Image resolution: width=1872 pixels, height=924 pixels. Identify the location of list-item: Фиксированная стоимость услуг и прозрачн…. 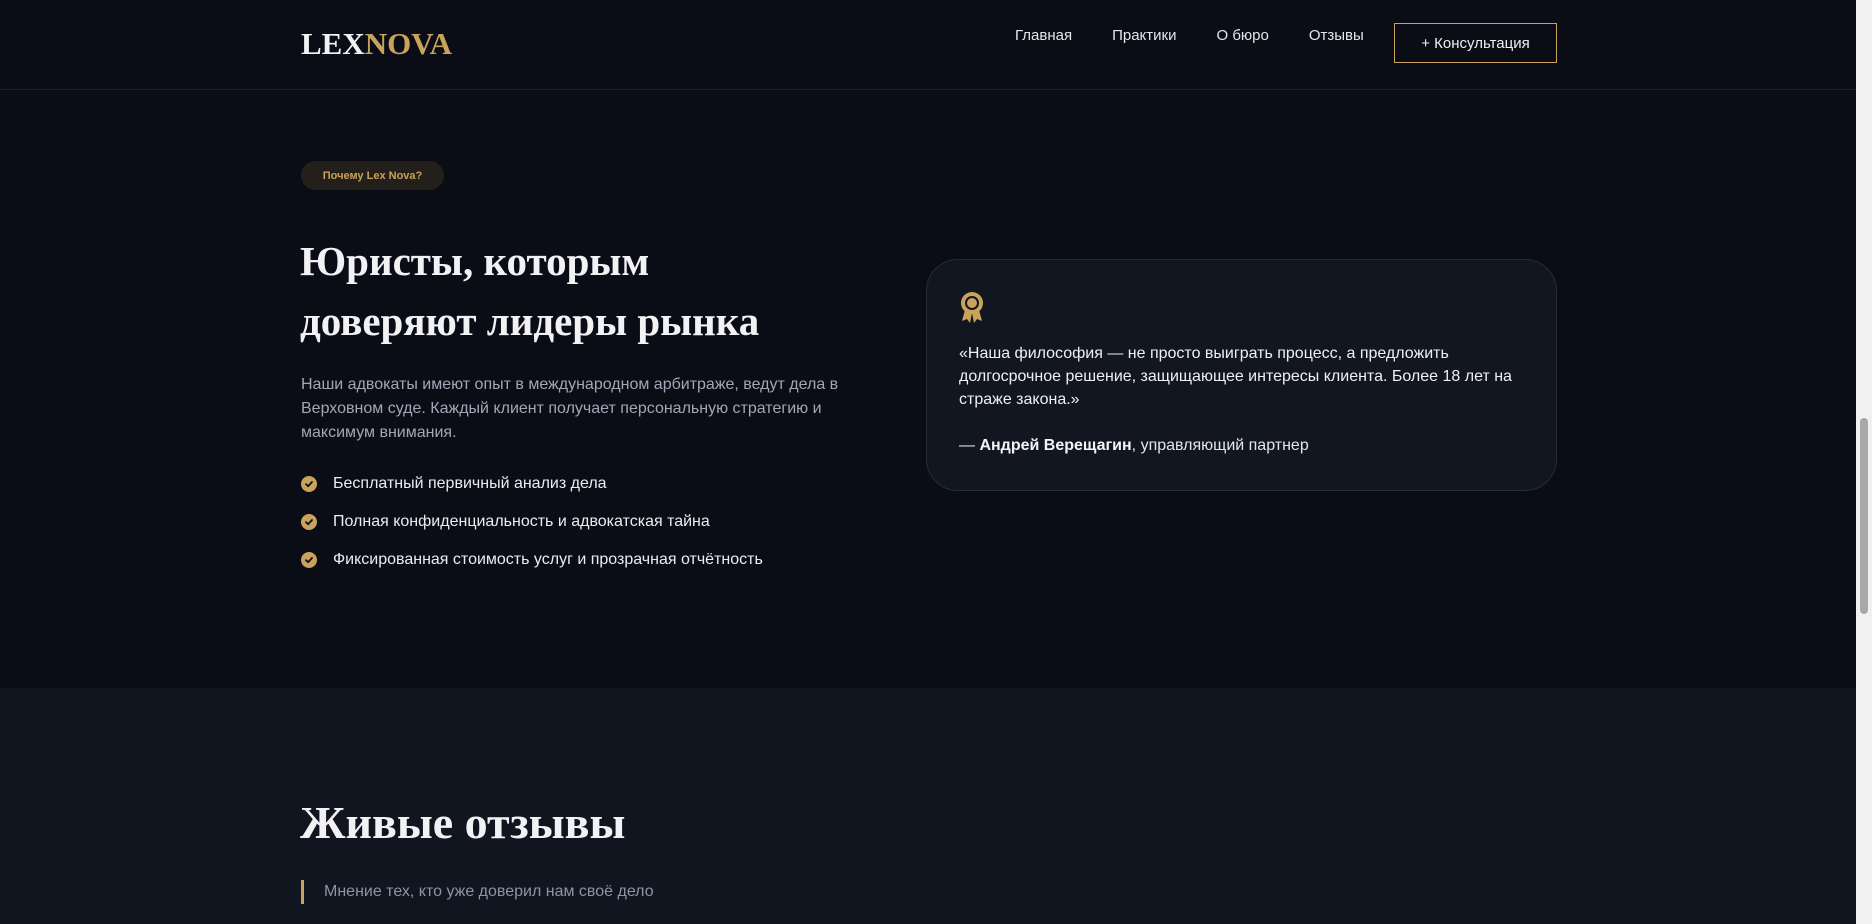
(532, 560).